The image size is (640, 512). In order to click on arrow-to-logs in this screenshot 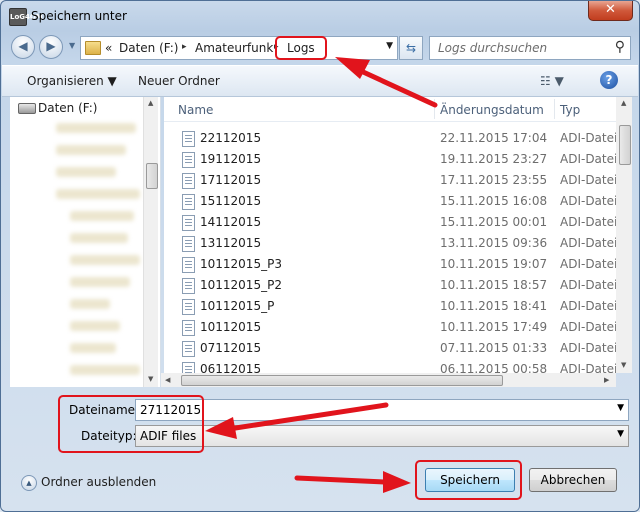, I will do `click(398, 88)`.